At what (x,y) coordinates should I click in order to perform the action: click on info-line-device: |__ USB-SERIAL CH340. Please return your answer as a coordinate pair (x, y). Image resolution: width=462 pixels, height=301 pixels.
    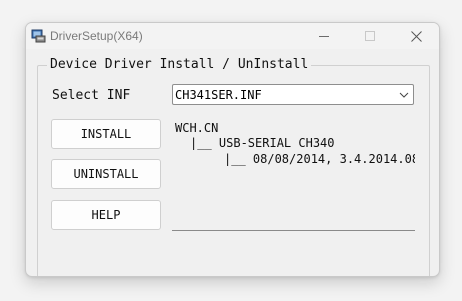
    Looking at the image, I should click on (262, 143).